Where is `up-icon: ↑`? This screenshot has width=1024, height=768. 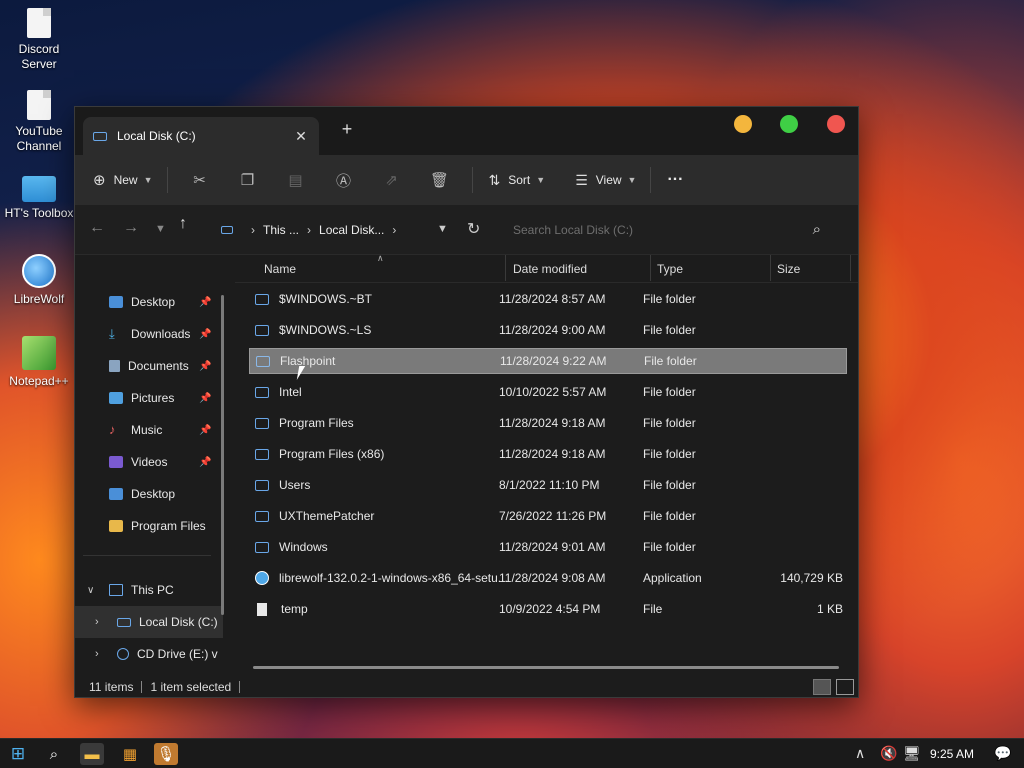
up-icon: ↑ is located at coordinates (183, 224).